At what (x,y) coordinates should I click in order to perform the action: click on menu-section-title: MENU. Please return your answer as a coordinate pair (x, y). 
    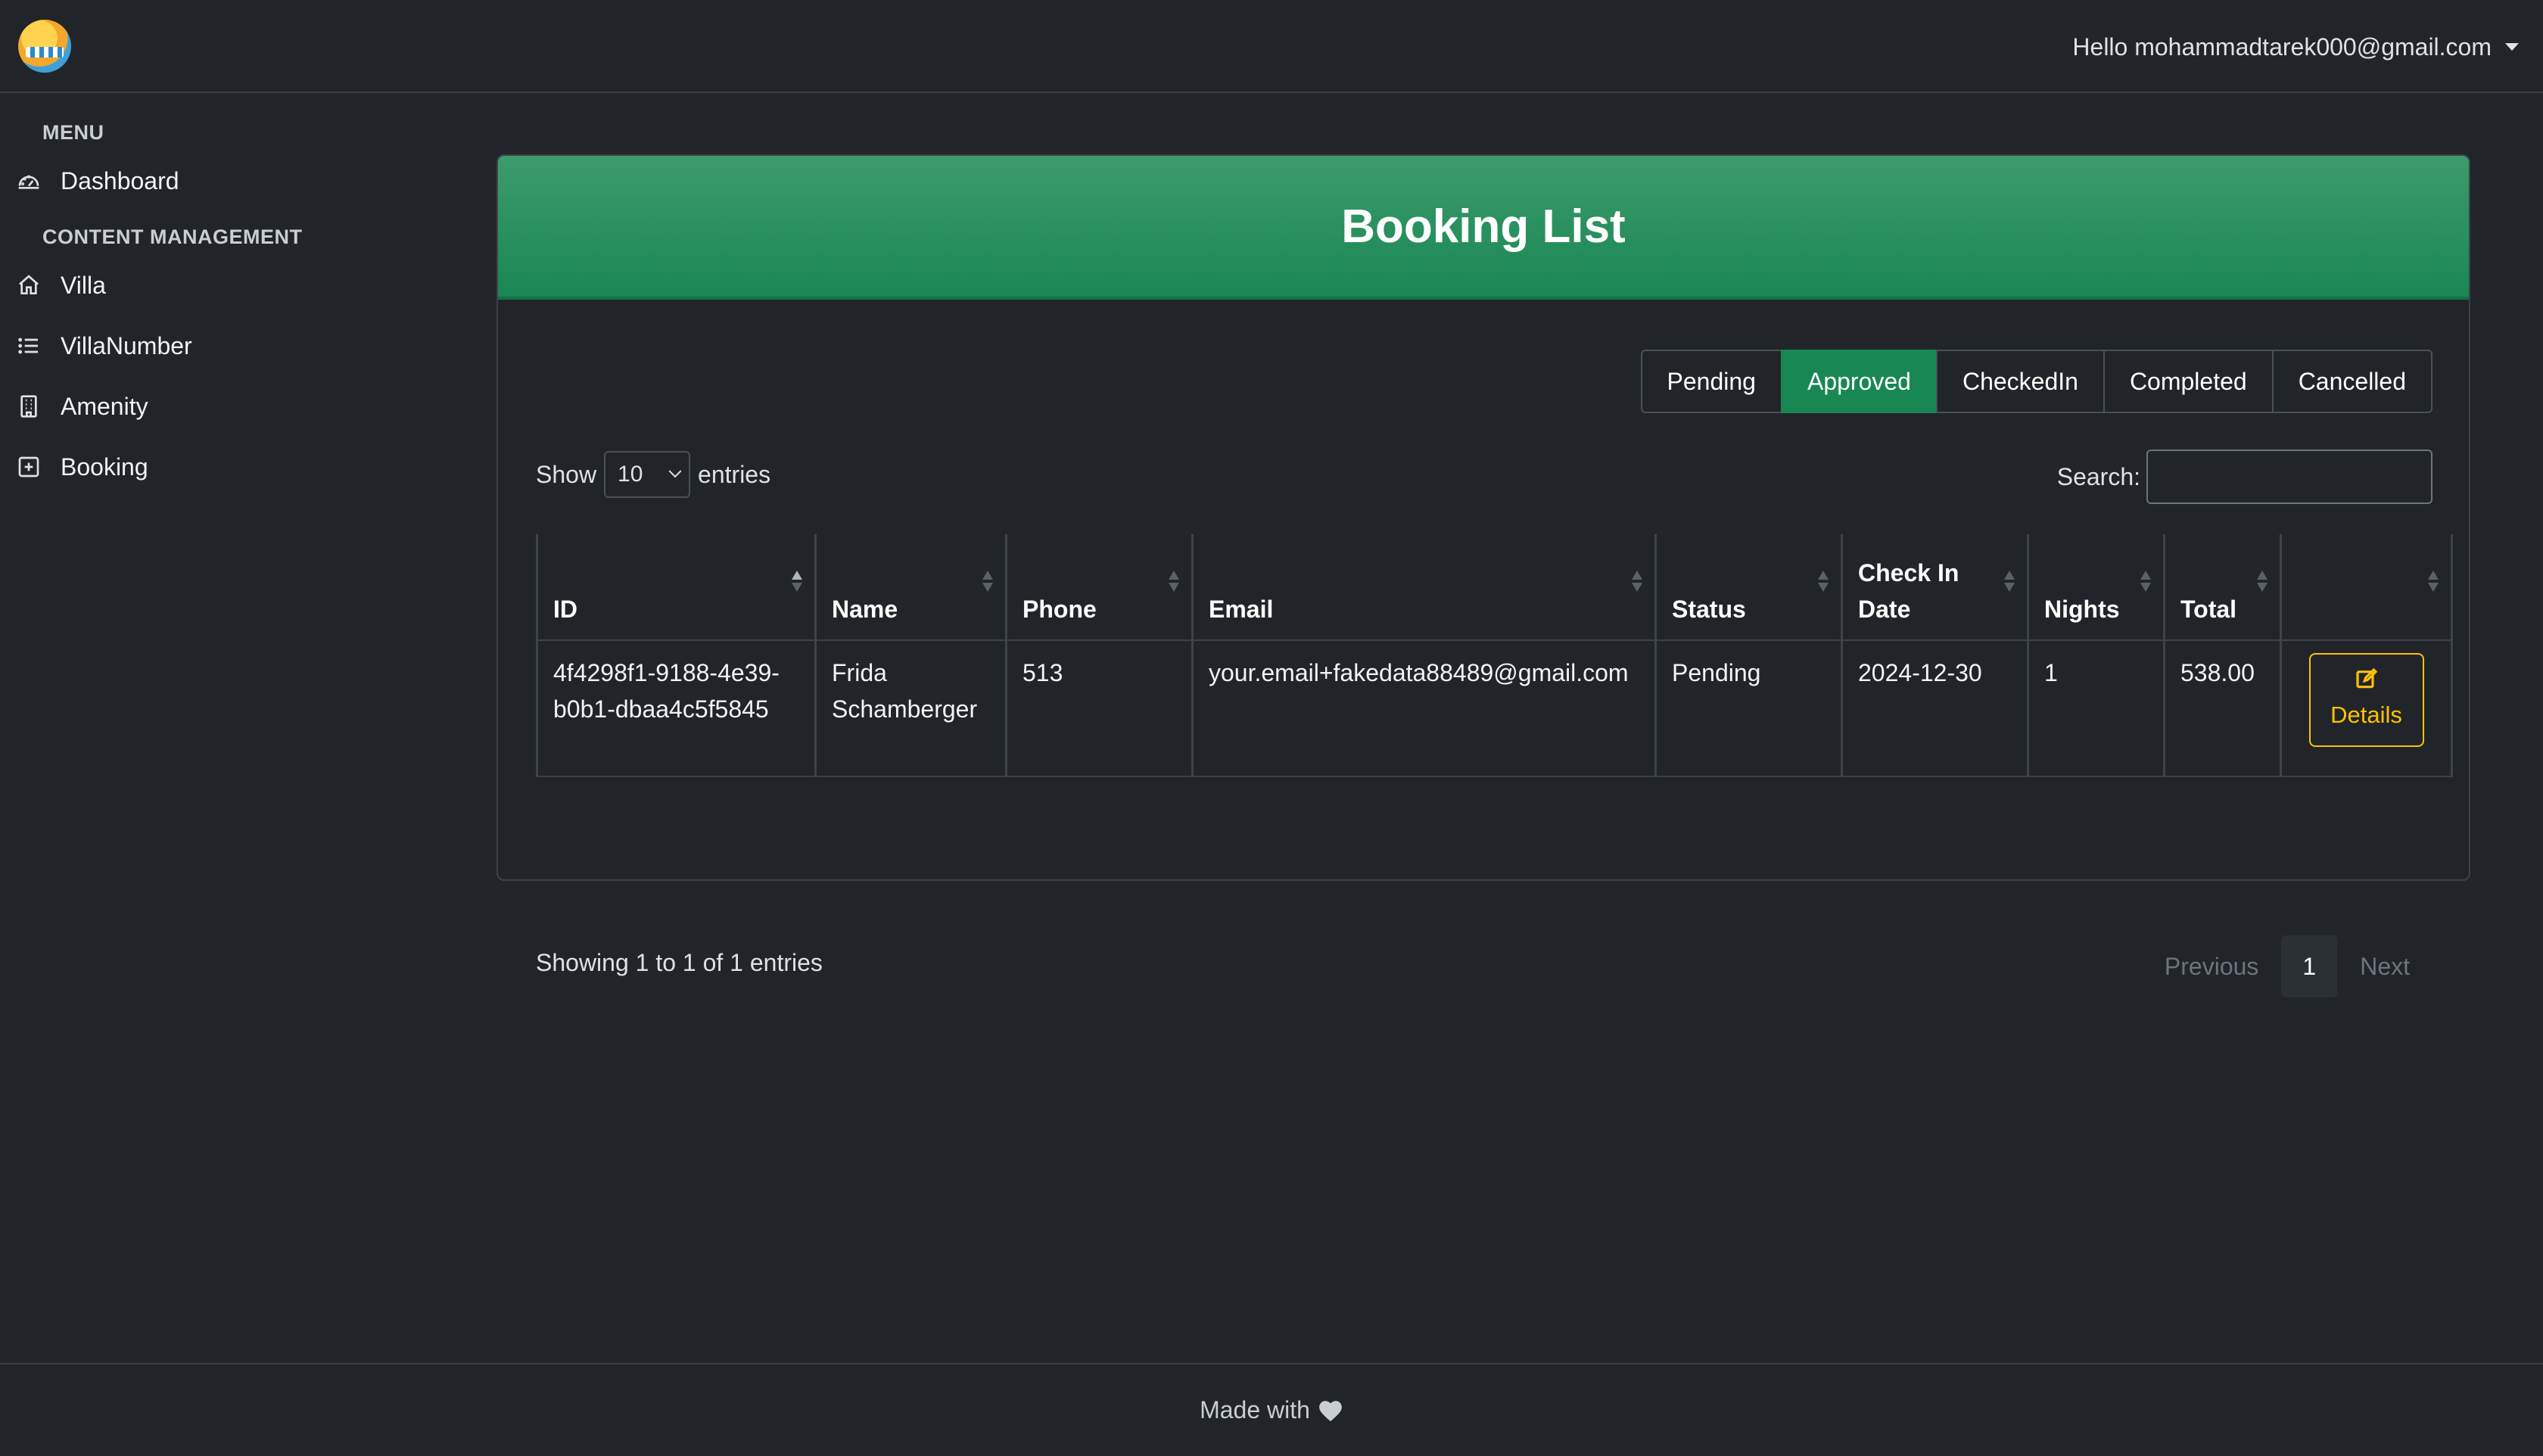
    Looking at the image, I should click on (73, 132).